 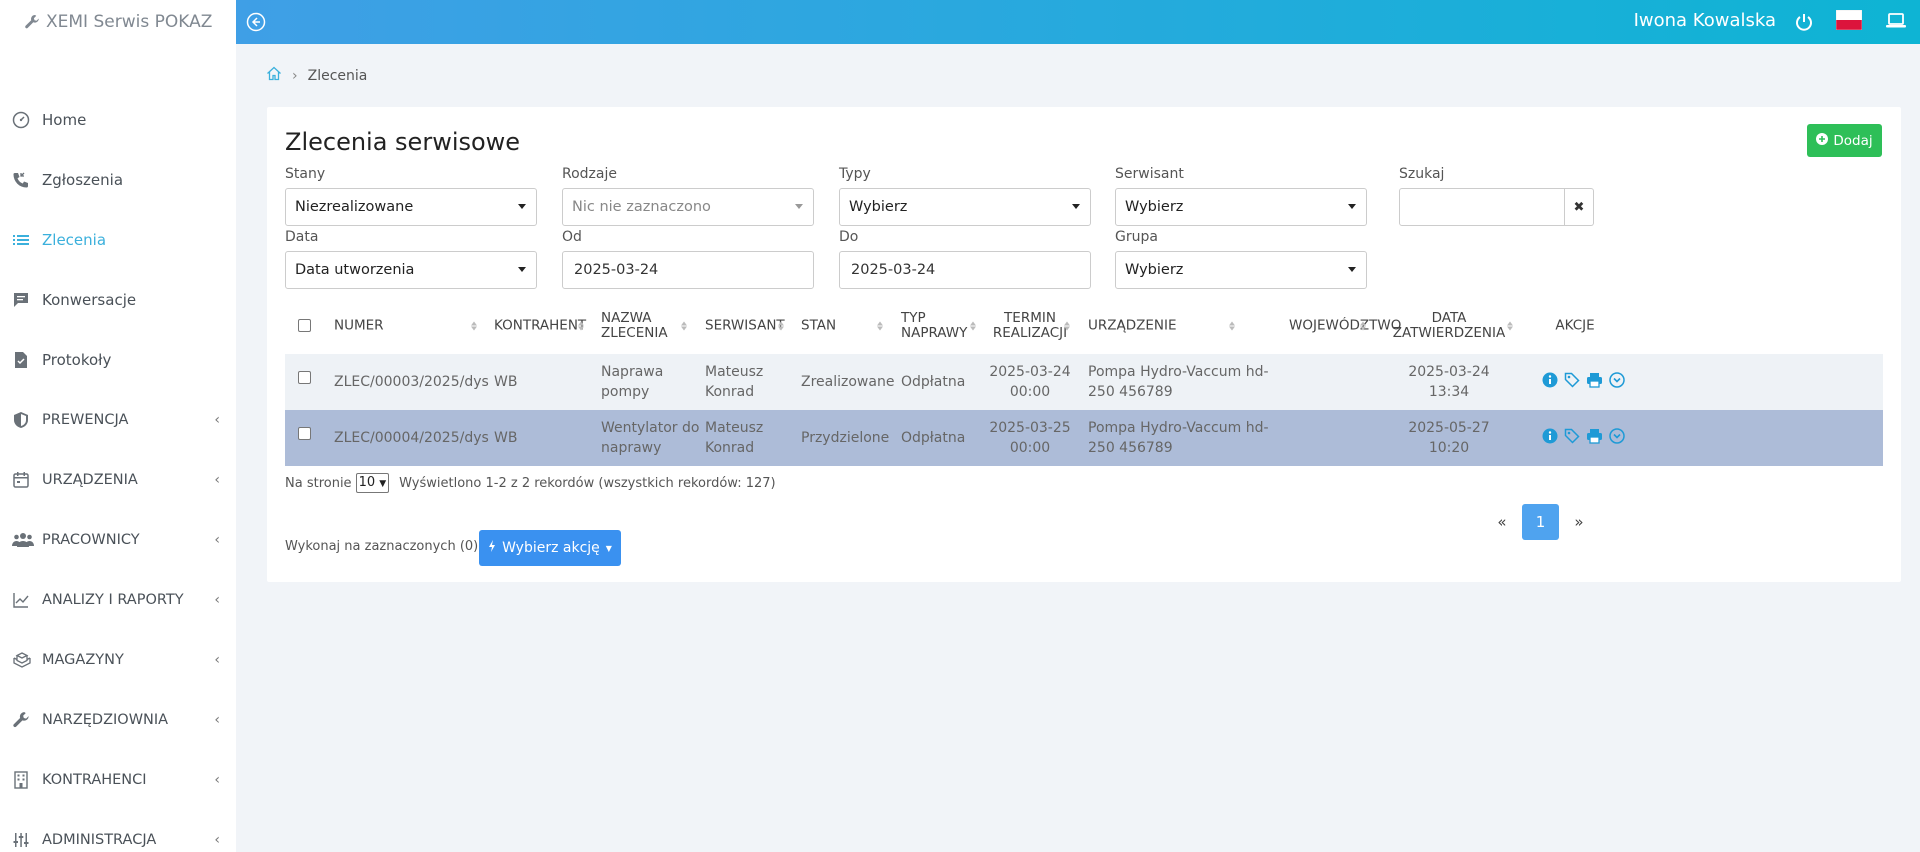 I want to click on pagination-page-1: 1, so click(x=1540, y=522).